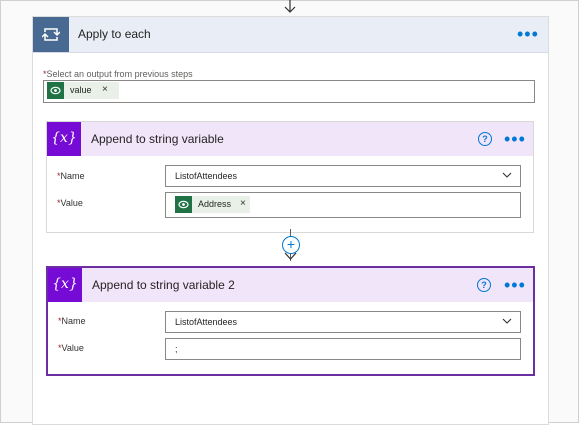 The image size is (579, 425). What do you see at coordinates (51, 34) in the screenshot?
I see `loop-icon` at bounding box center [51, 34].